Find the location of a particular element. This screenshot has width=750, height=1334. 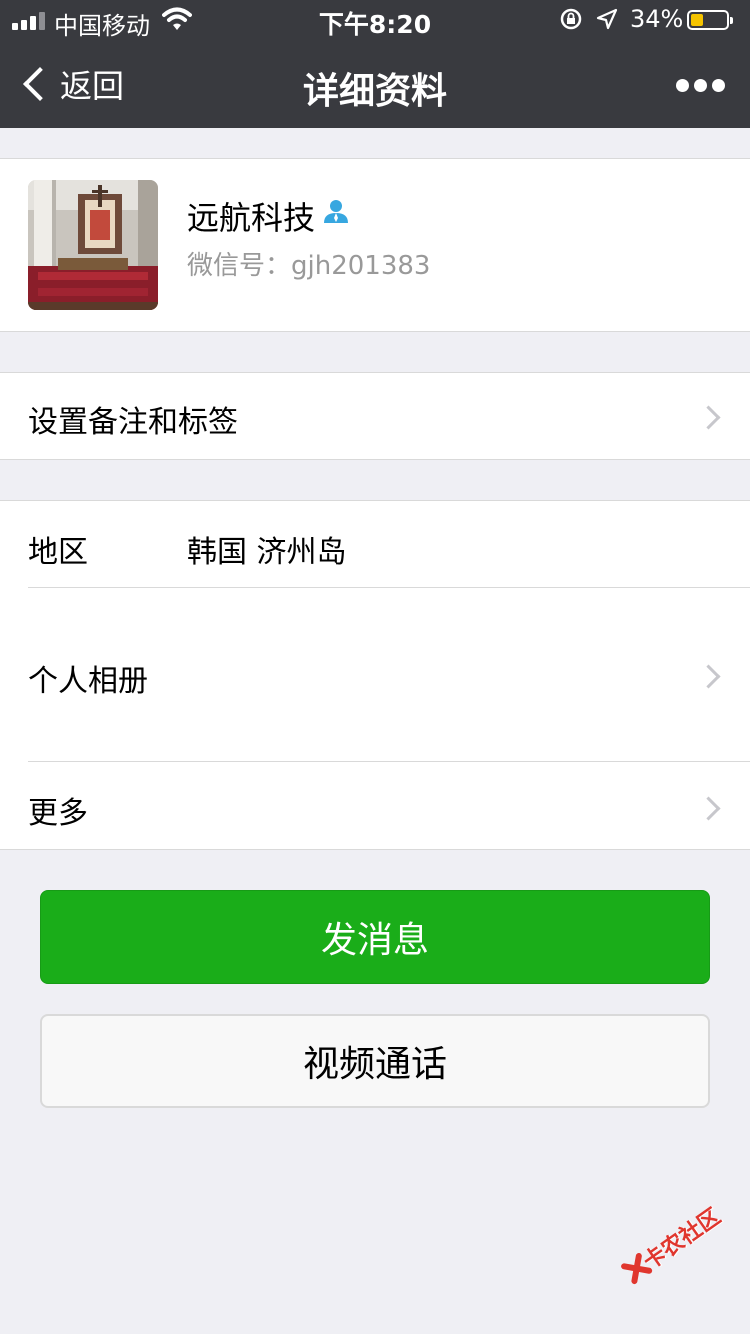

battery-icon is located at coordinates (710, 20).